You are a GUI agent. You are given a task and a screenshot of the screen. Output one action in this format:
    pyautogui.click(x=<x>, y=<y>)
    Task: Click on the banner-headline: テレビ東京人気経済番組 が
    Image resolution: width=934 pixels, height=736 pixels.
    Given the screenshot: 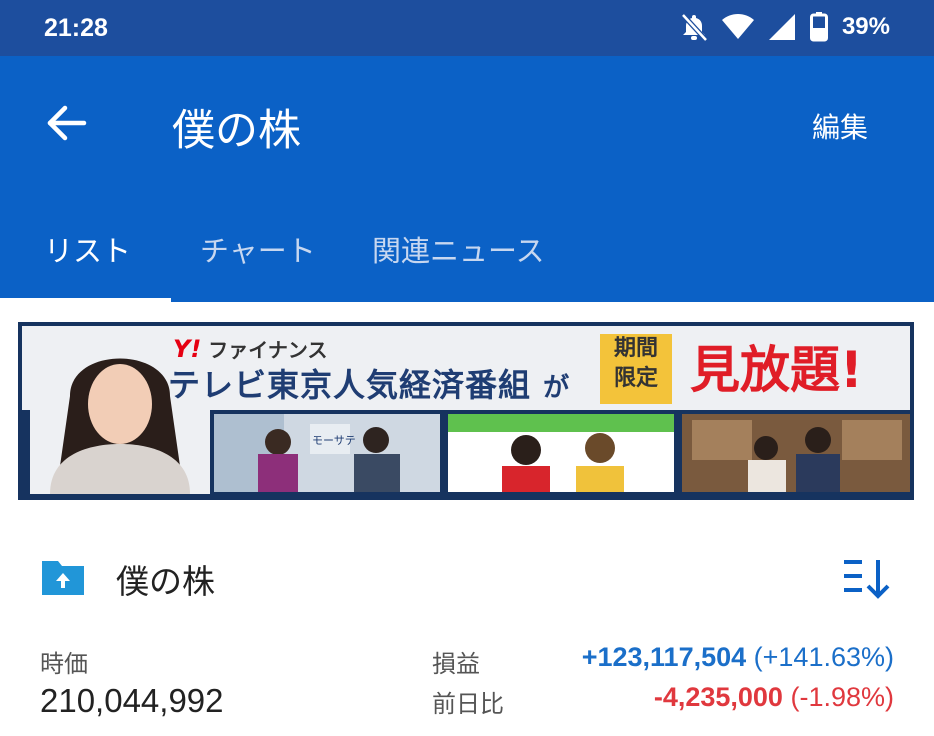 What is the action you would take?
    pyautogui.click(x=369, y=385)
    